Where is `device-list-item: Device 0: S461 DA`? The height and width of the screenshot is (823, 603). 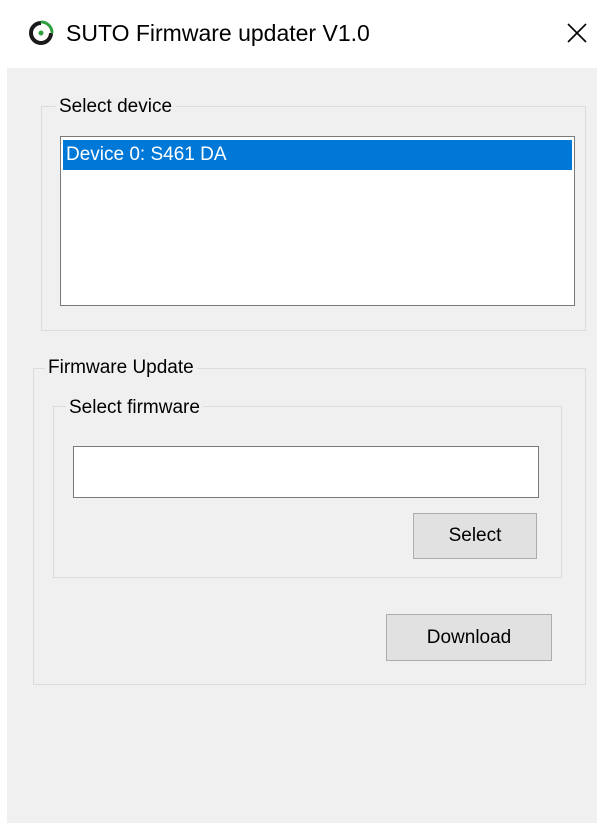
device-list-item: Device 0: S461 DA is located at coordinates (317, 155).